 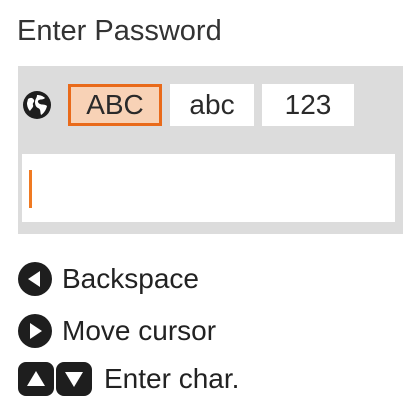 What do you see at coordinates (130, 278) in the screenshot?
I see `backspace-label: Backspace` at bounding box center [130, 278].